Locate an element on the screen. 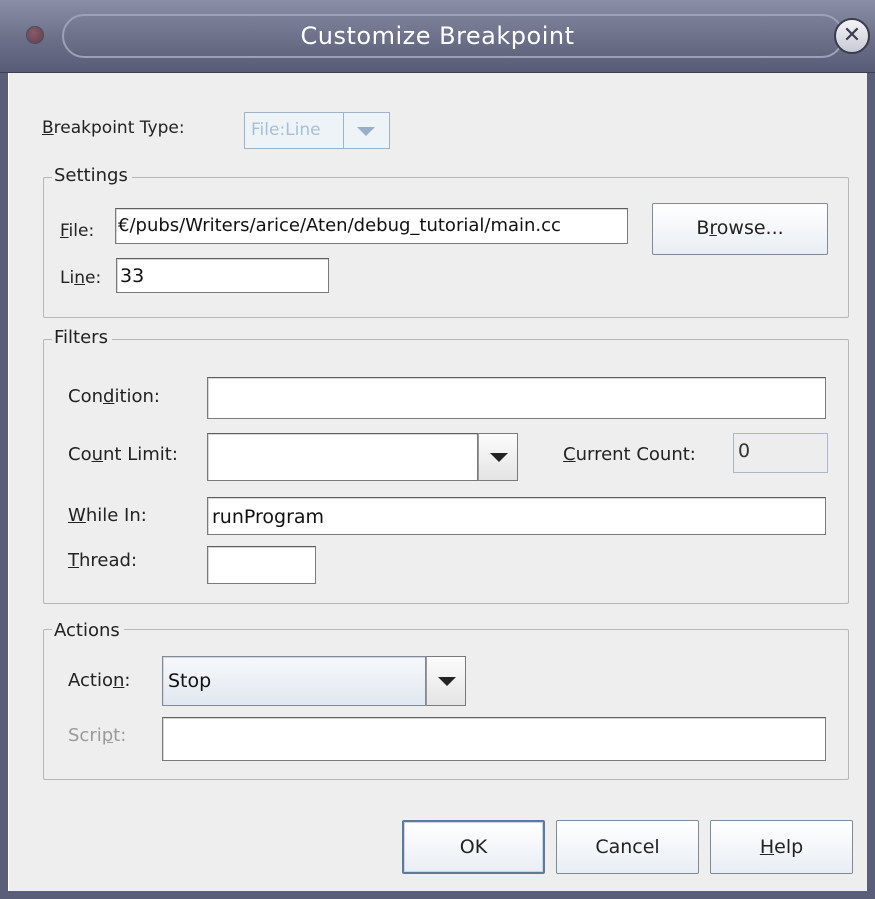 This screenshot has height=899, width=875. cancel-button: Cancel is located at coordinates (627, 847).